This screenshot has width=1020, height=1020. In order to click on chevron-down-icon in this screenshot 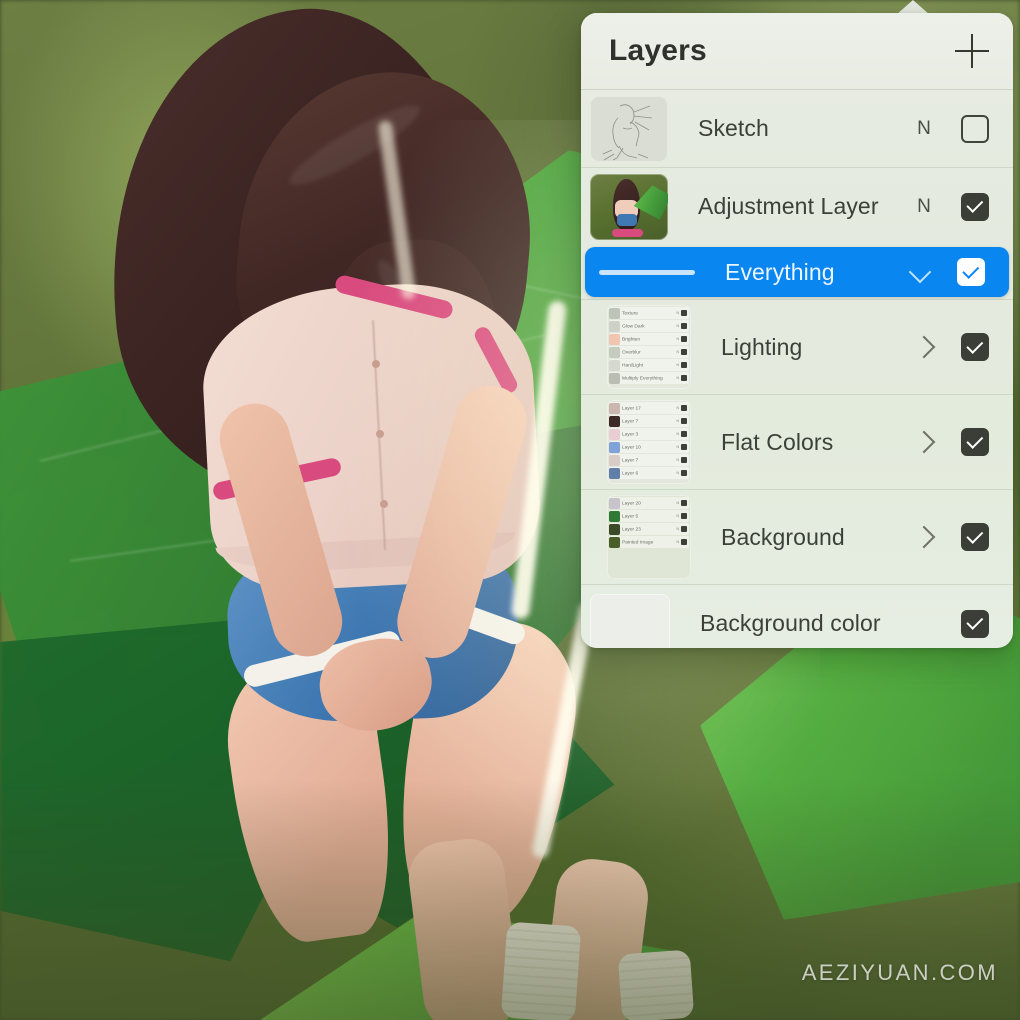, I will do `click(920, 272)`.